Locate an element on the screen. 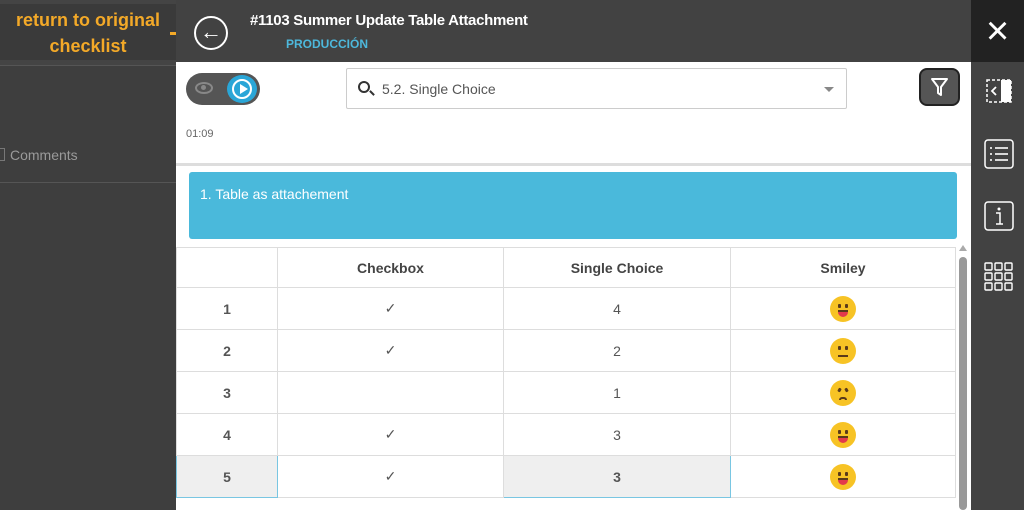 The image size is (1024, 510). table-header-row: Checkbox Single Choice Smiley is located at coordinates (566, 267).